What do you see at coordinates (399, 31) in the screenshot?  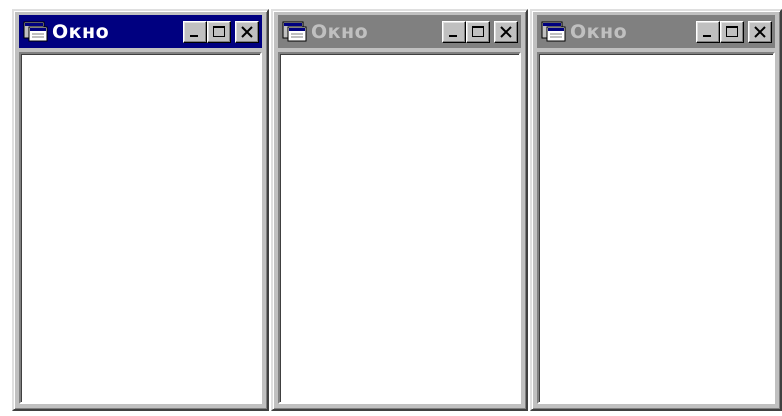 I see `window-2-titlebar: Окно` at bounding box center [399, 31].